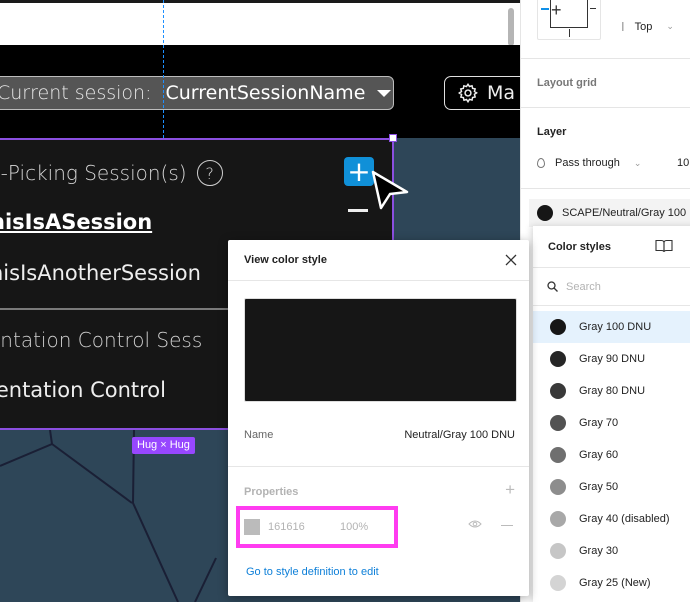 This screenshot has width=690, height=602. What do you see at coordinates (286, 527) in the screenshot?
I see `property-hex-value: 161616` at bounding box center [286, 527].